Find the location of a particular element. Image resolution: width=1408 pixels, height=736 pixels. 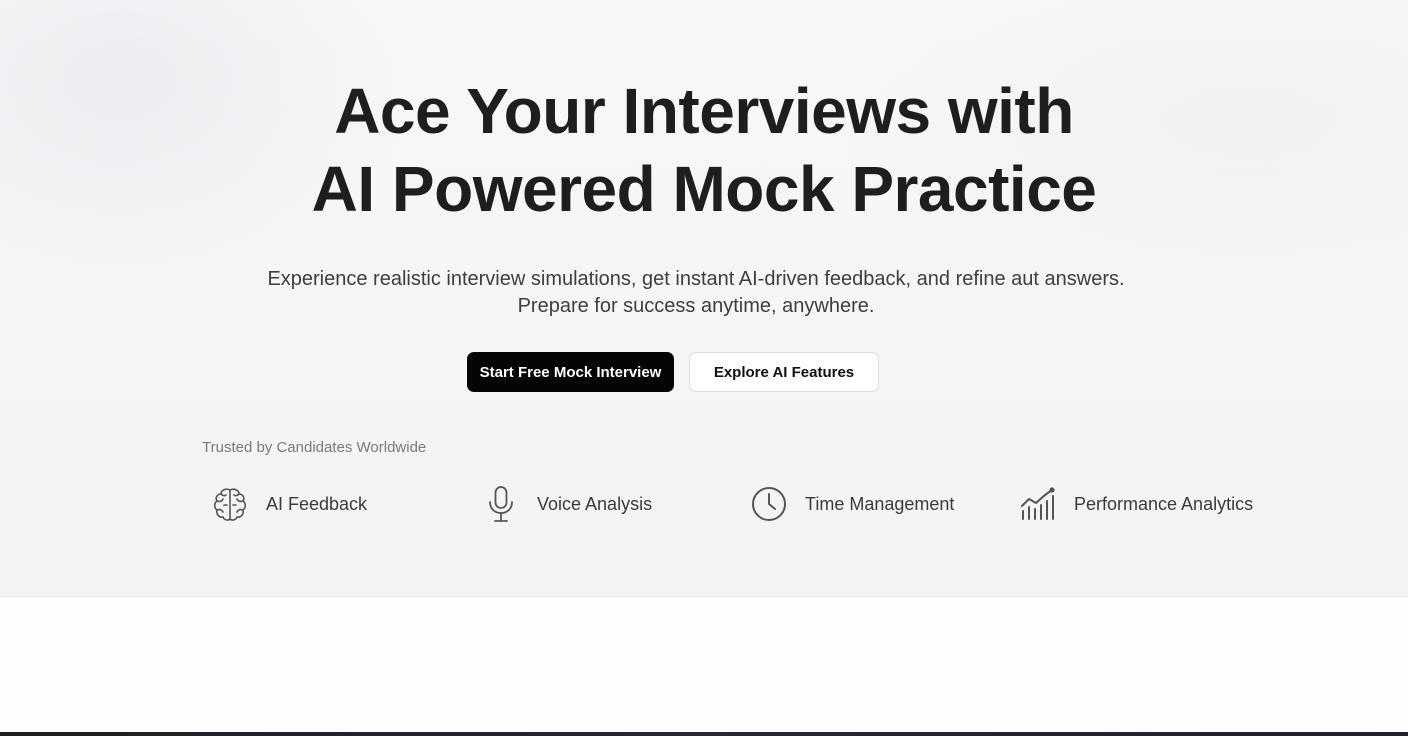

feature-label-time-management: Time Management is located at coordinates (880, 503).